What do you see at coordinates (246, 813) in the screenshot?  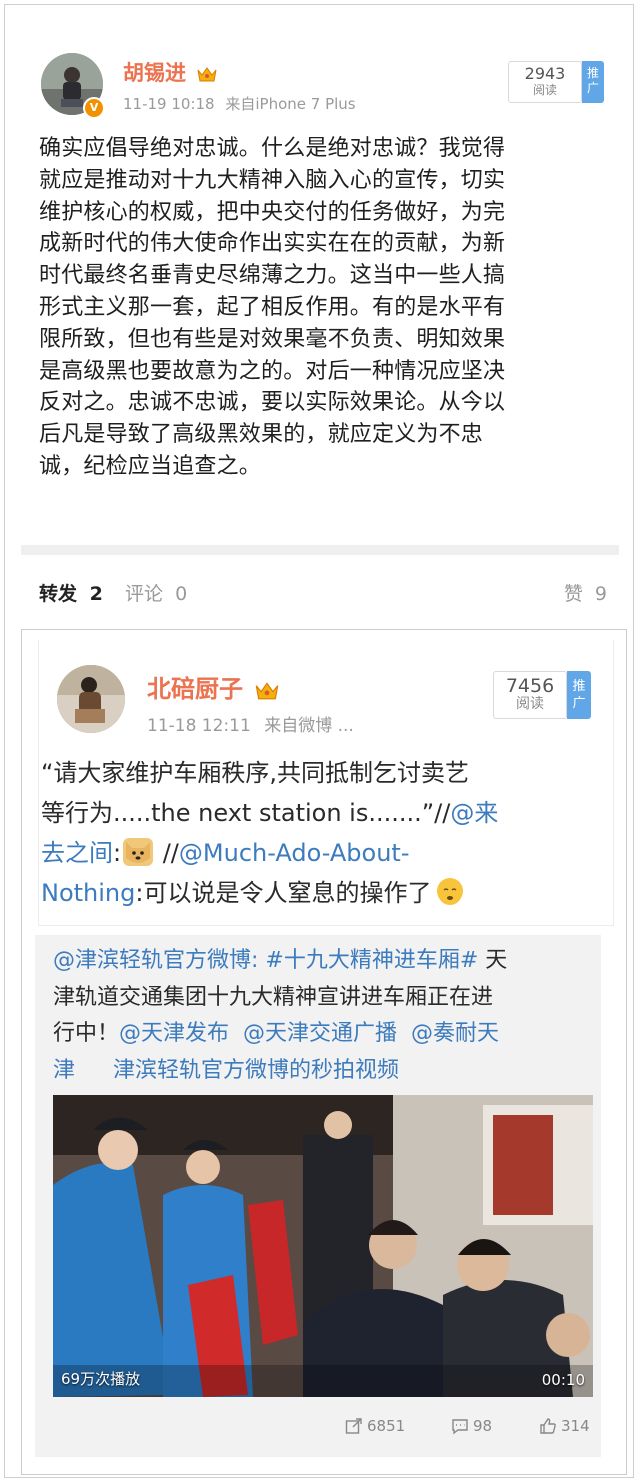 I see `repost-text: 等行为.....the next station is.......”//` at bounding box center [246, 813].